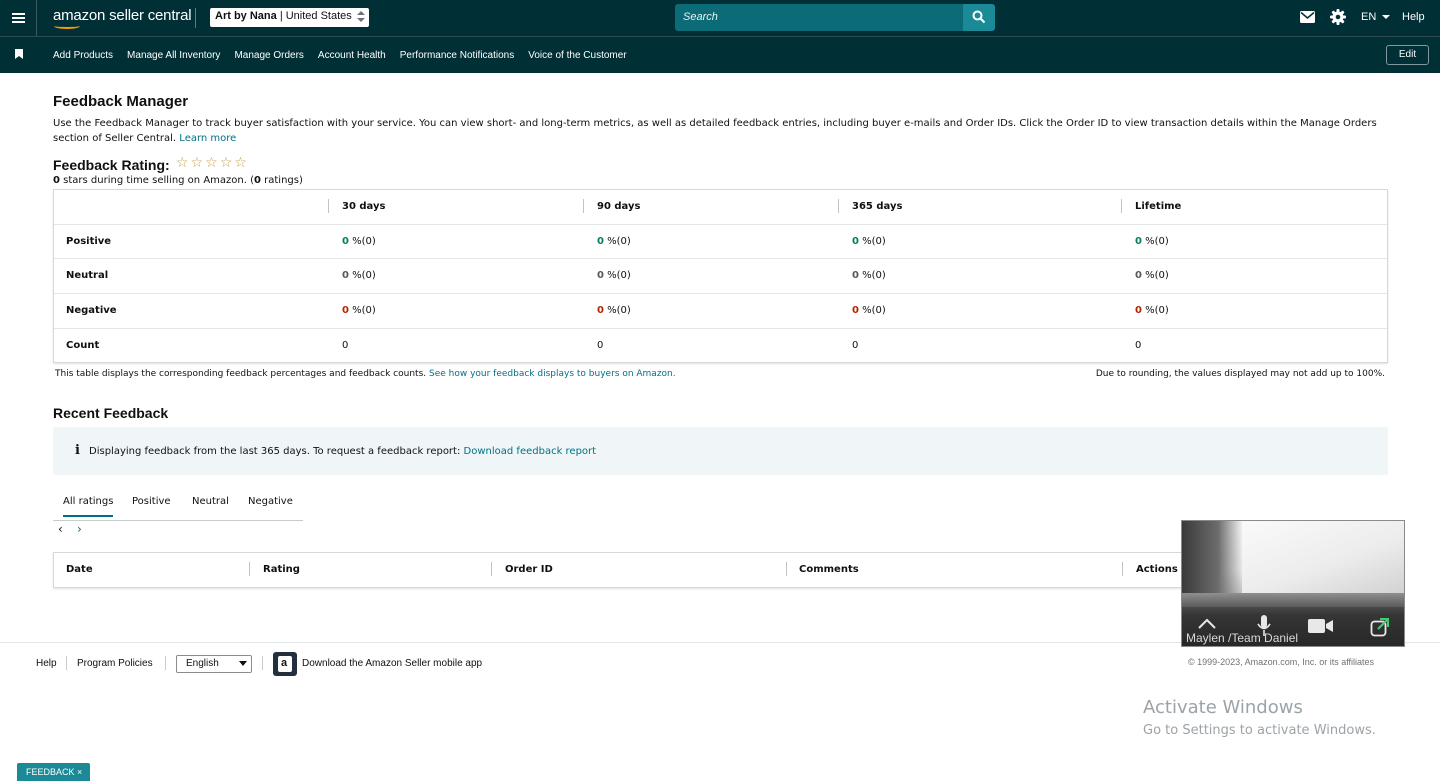 This screenshot has width=1440, height=781. I want to click on feedback-rating-title: Feedback Rating:, so click(111, 165).